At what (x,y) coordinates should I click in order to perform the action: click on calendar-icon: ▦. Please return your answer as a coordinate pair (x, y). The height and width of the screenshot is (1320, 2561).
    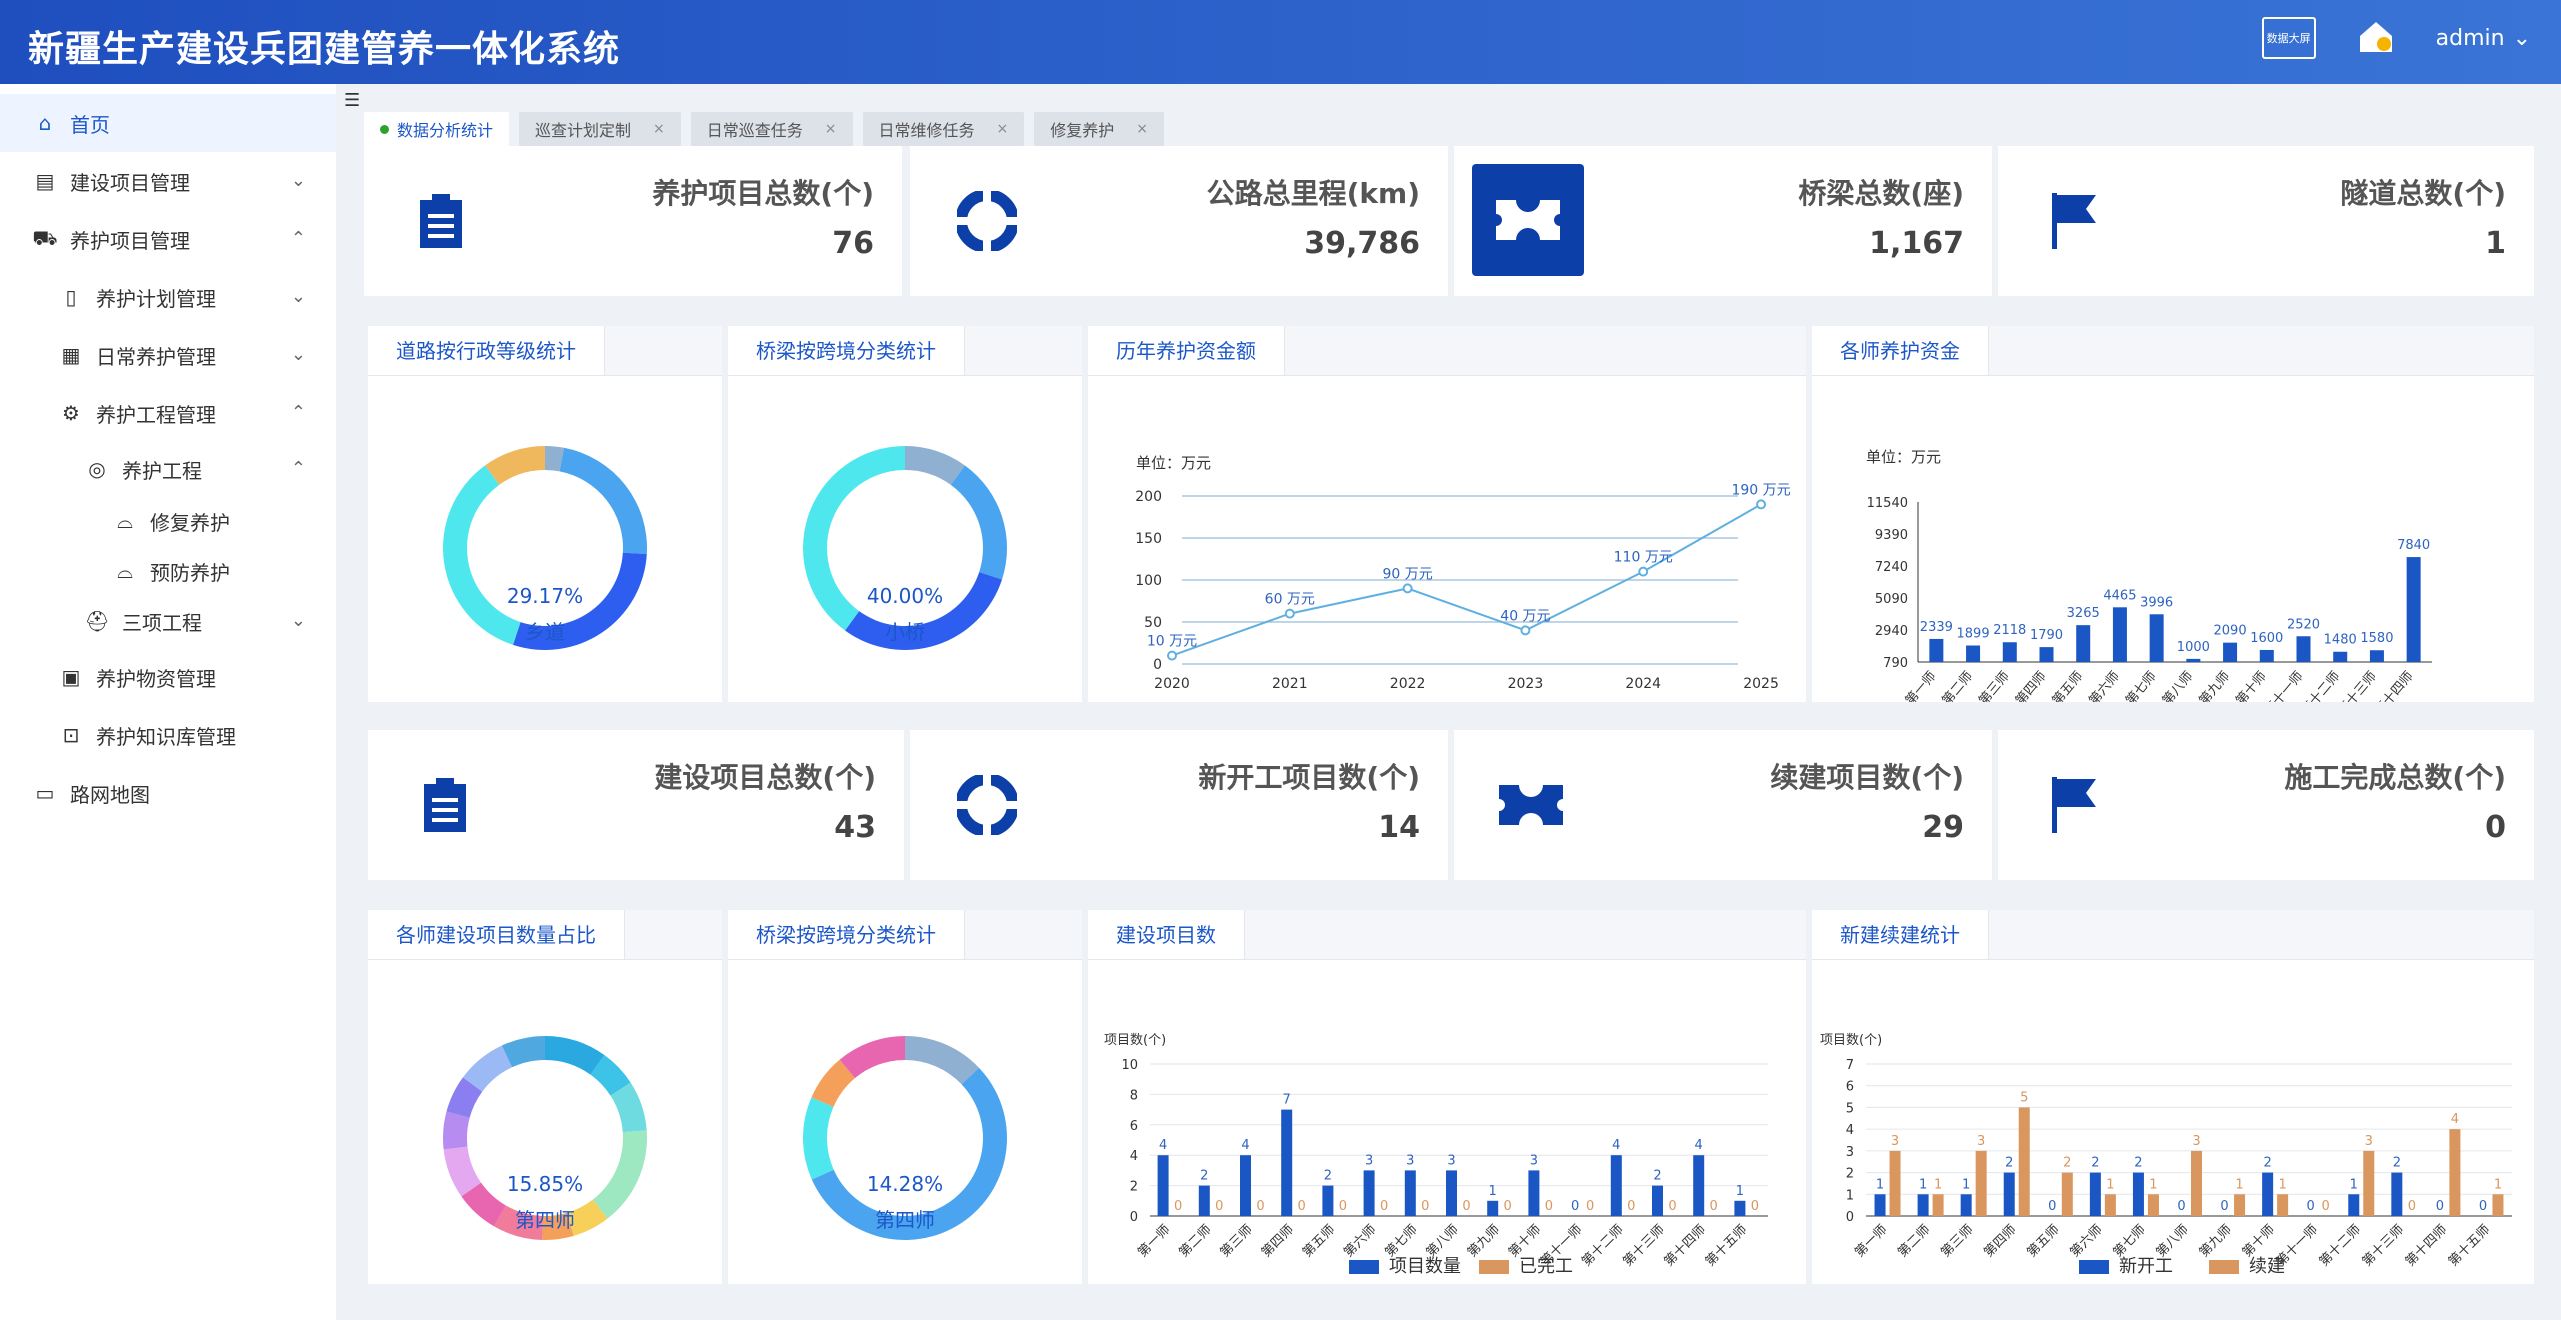
    Looking at the image, I should click on (71, 355).